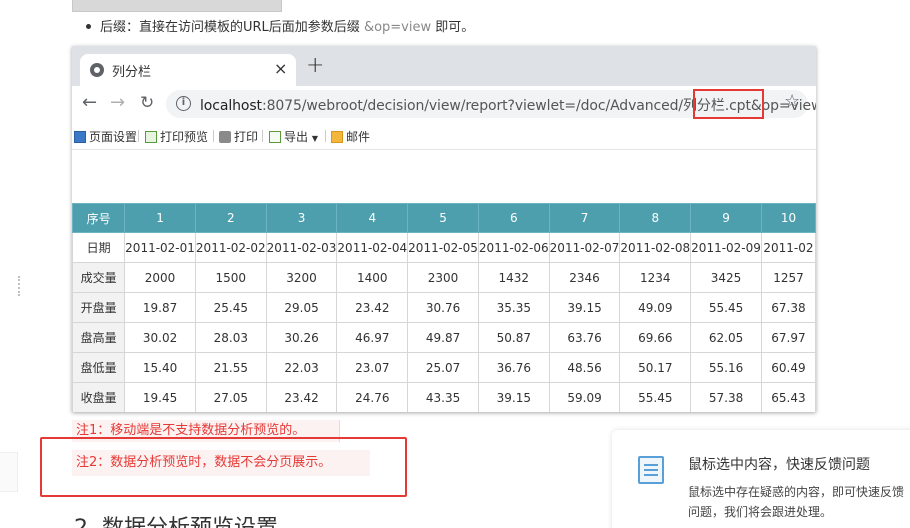  Describe the element at coordinates (726, 337) in the screenshot. I see `table-cell: 62.05` at that location.